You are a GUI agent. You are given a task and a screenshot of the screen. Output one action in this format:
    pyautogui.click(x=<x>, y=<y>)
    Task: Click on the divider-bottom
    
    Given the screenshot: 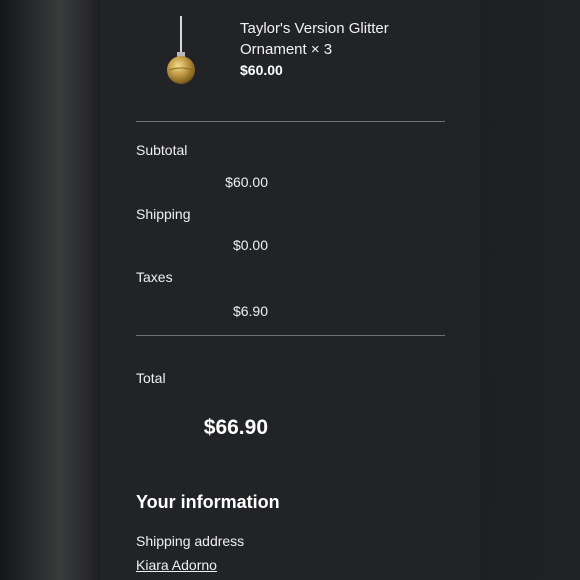 What is the action you would take?
    pyautogui.click(x=290, y=335)
    